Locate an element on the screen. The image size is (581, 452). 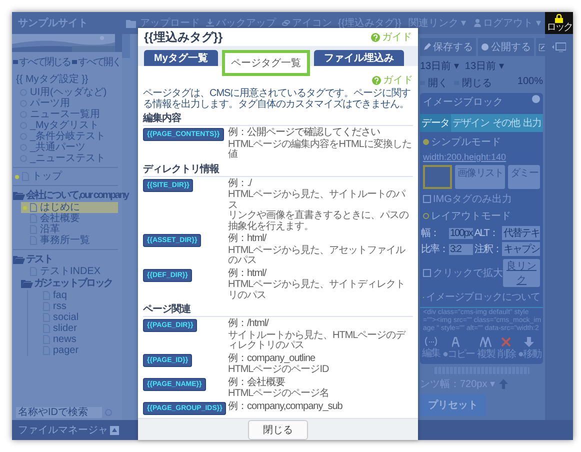
font-icon is located at coordinates (486, 342).